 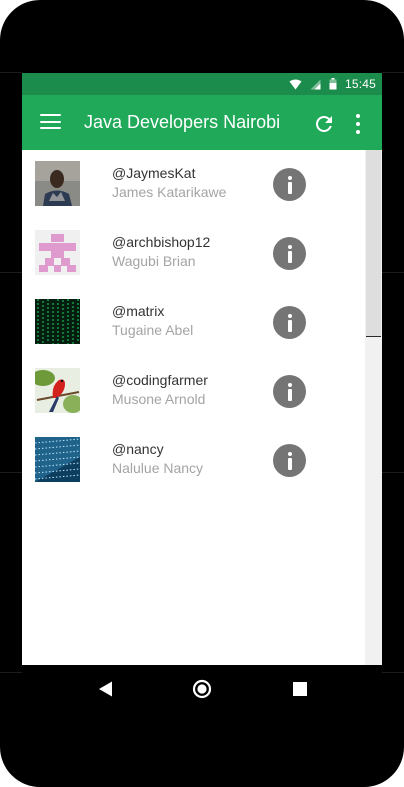 What do you see at coordinates (373, 407) in the screenshot?
I see `scrollbar` at bounding box center [373, 407].